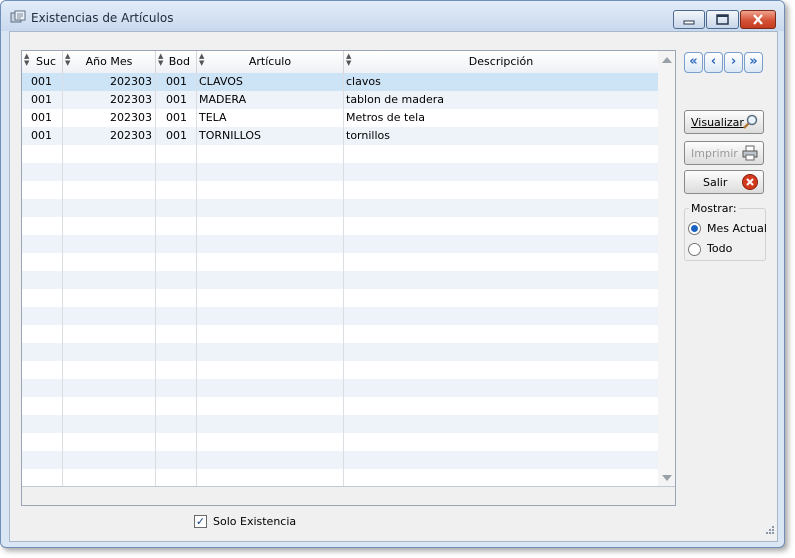 The width and height of the screenshot is (795, 558). What do you see at coordinates (750, 153) in the screenshot?
I see `printer-icon` at bounding box center [750, 153].